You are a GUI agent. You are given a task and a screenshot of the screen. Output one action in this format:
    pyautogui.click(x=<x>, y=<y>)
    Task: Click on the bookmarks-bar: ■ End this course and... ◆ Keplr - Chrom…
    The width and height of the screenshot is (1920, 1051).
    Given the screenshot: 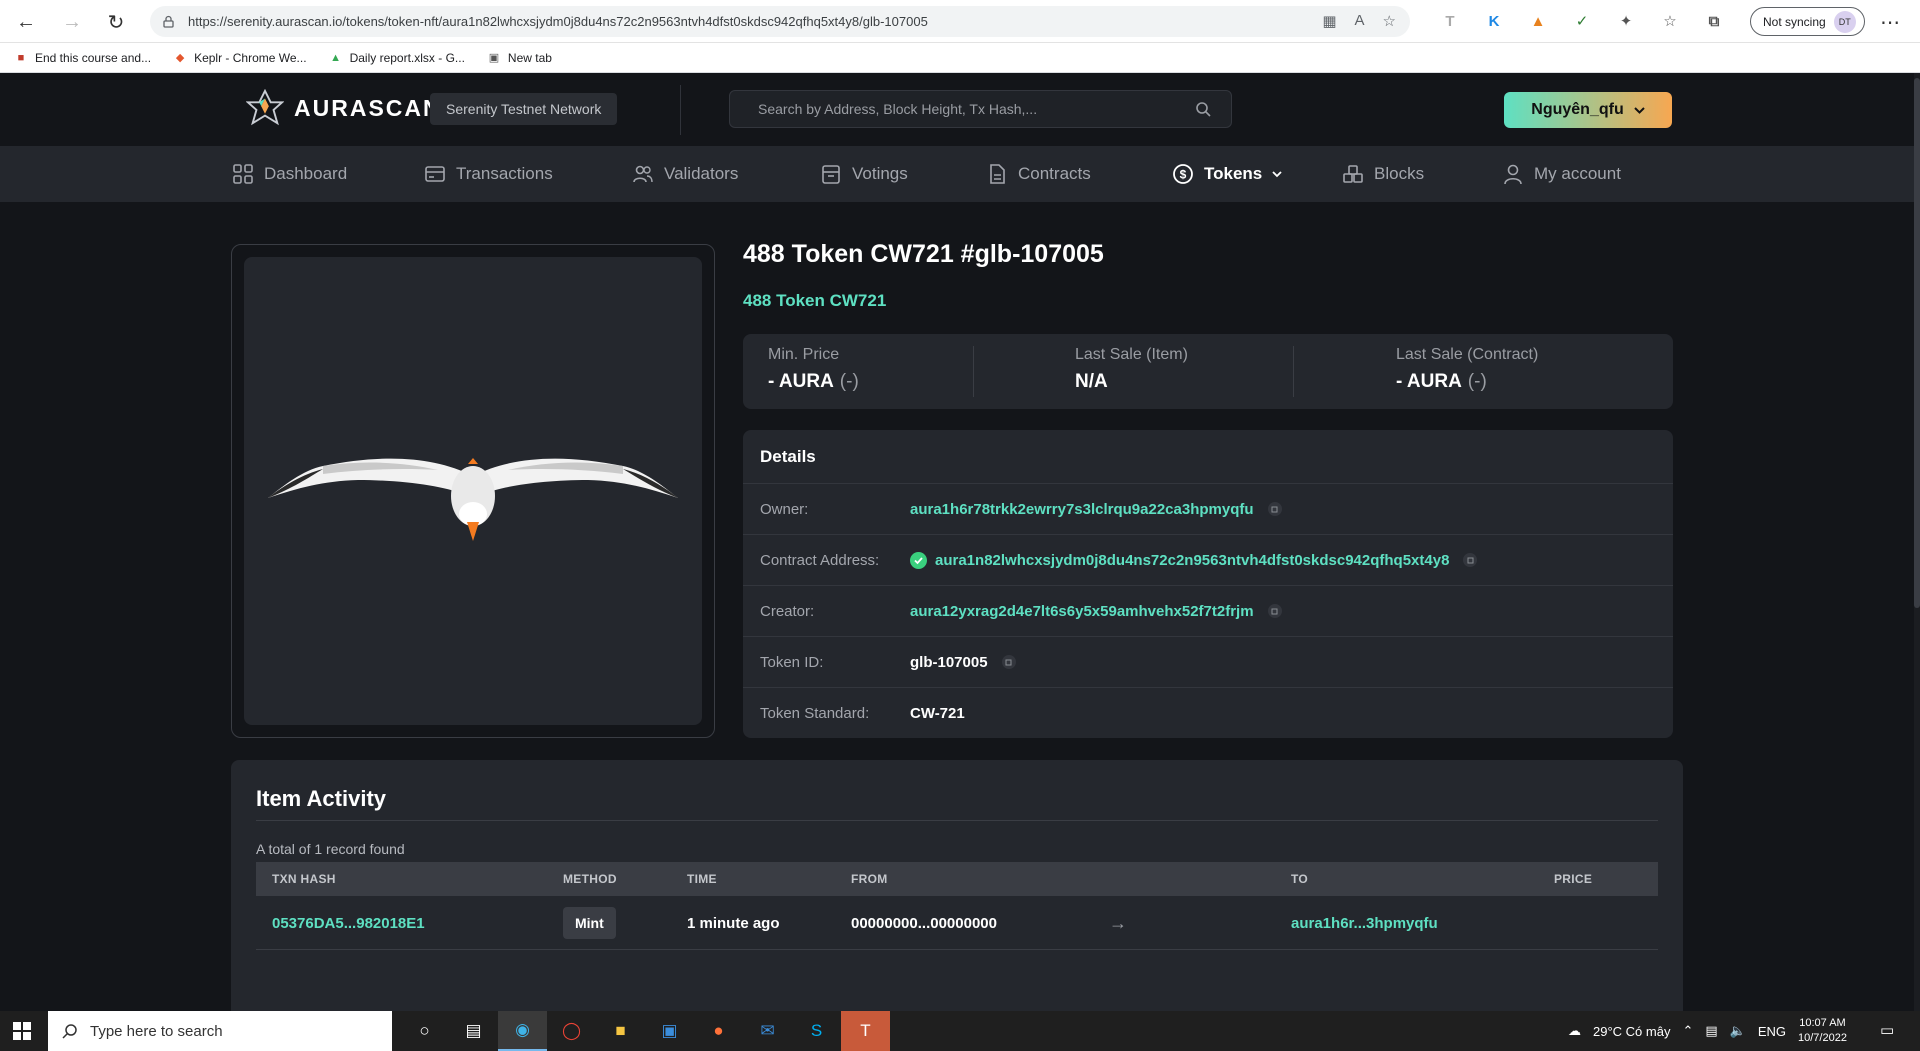 What is the action you would take?
    pyautogui.click(x=960, y=58)
    